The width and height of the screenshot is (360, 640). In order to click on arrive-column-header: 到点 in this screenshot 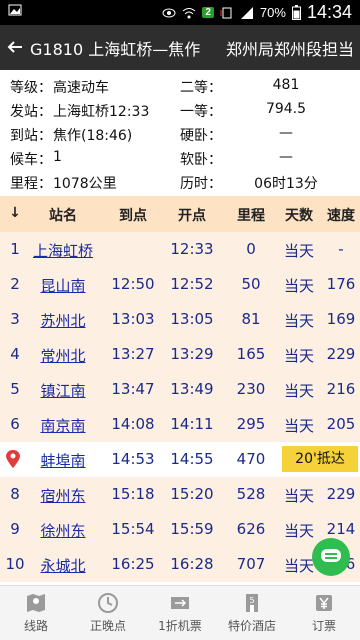, I will do `click(133, 216)`.